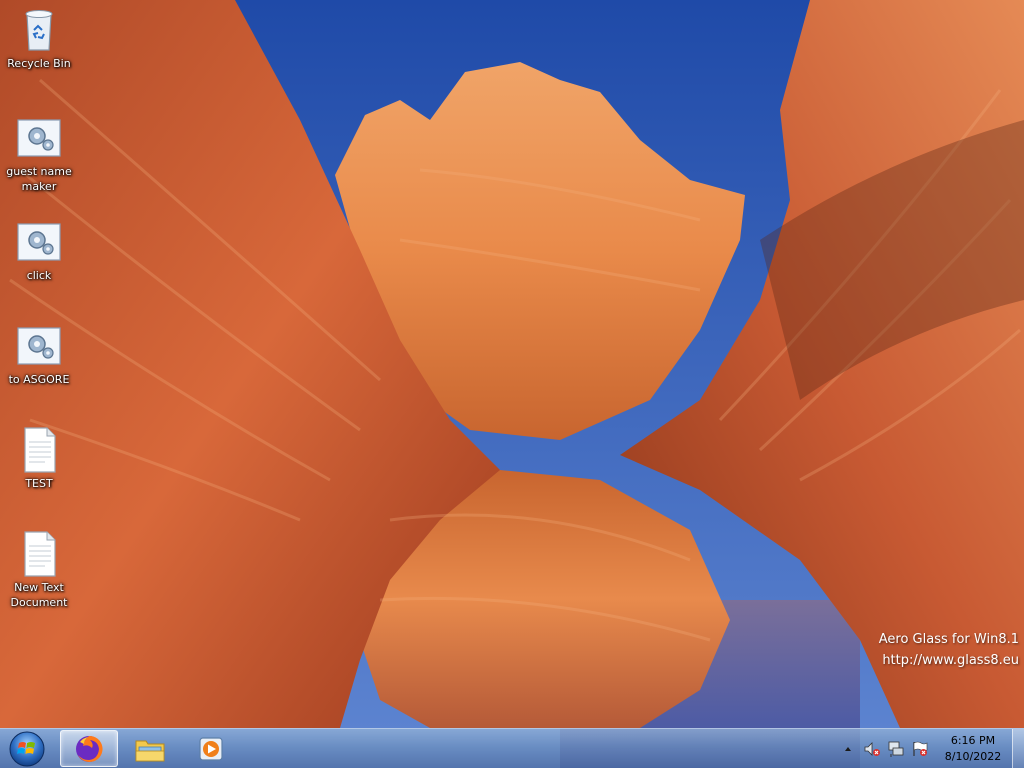 The image size is (1024, 768). I want to click on taskbar: 6:16 PM 8/10/2022, so click(512, 748).